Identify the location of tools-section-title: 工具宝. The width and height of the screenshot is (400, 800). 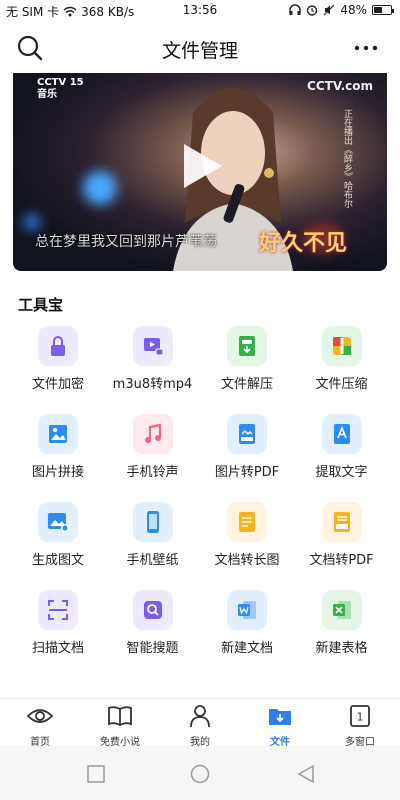
(41, 305).